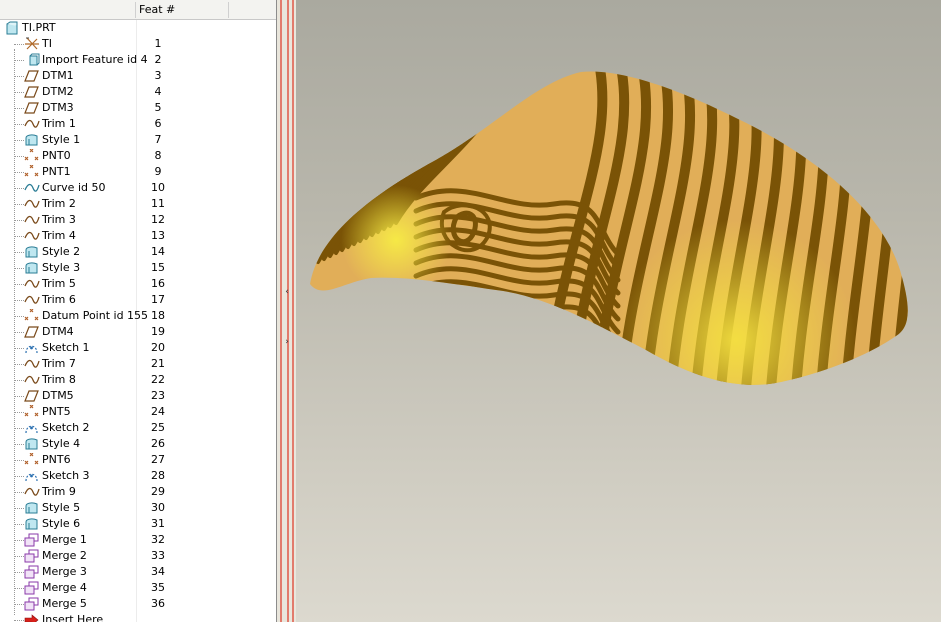  What do you see at coordinates (138, 476) in the screenshot?
I see `tree-item: Sketch 3 28` at bounding box center [138, 476].